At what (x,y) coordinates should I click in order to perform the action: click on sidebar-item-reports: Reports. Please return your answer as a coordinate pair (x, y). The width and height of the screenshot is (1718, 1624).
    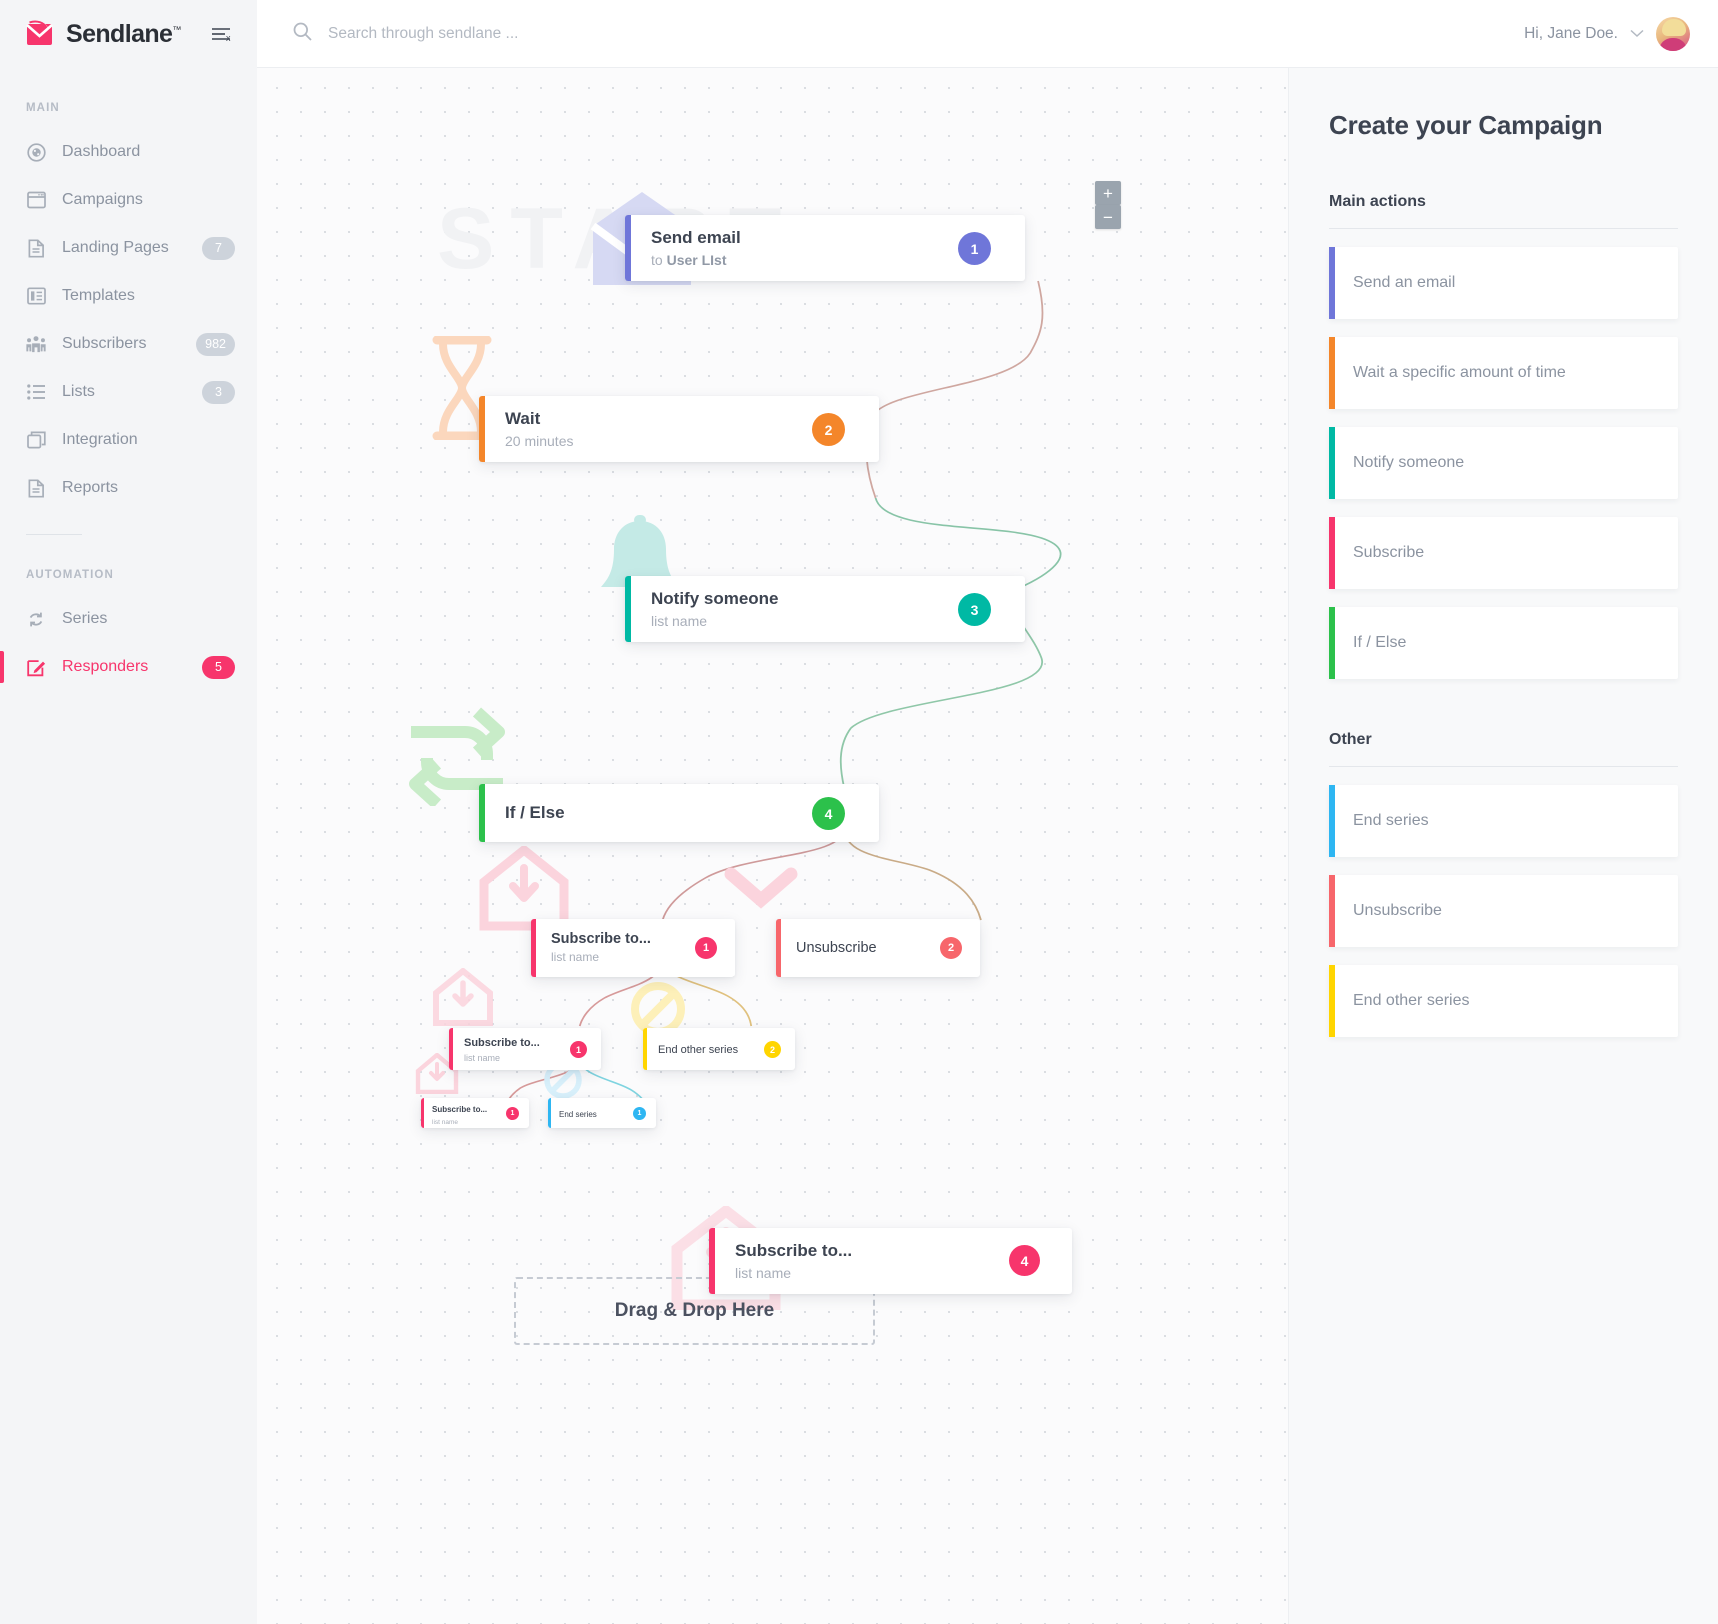
    Looking at the image, I should click on (128, 488).